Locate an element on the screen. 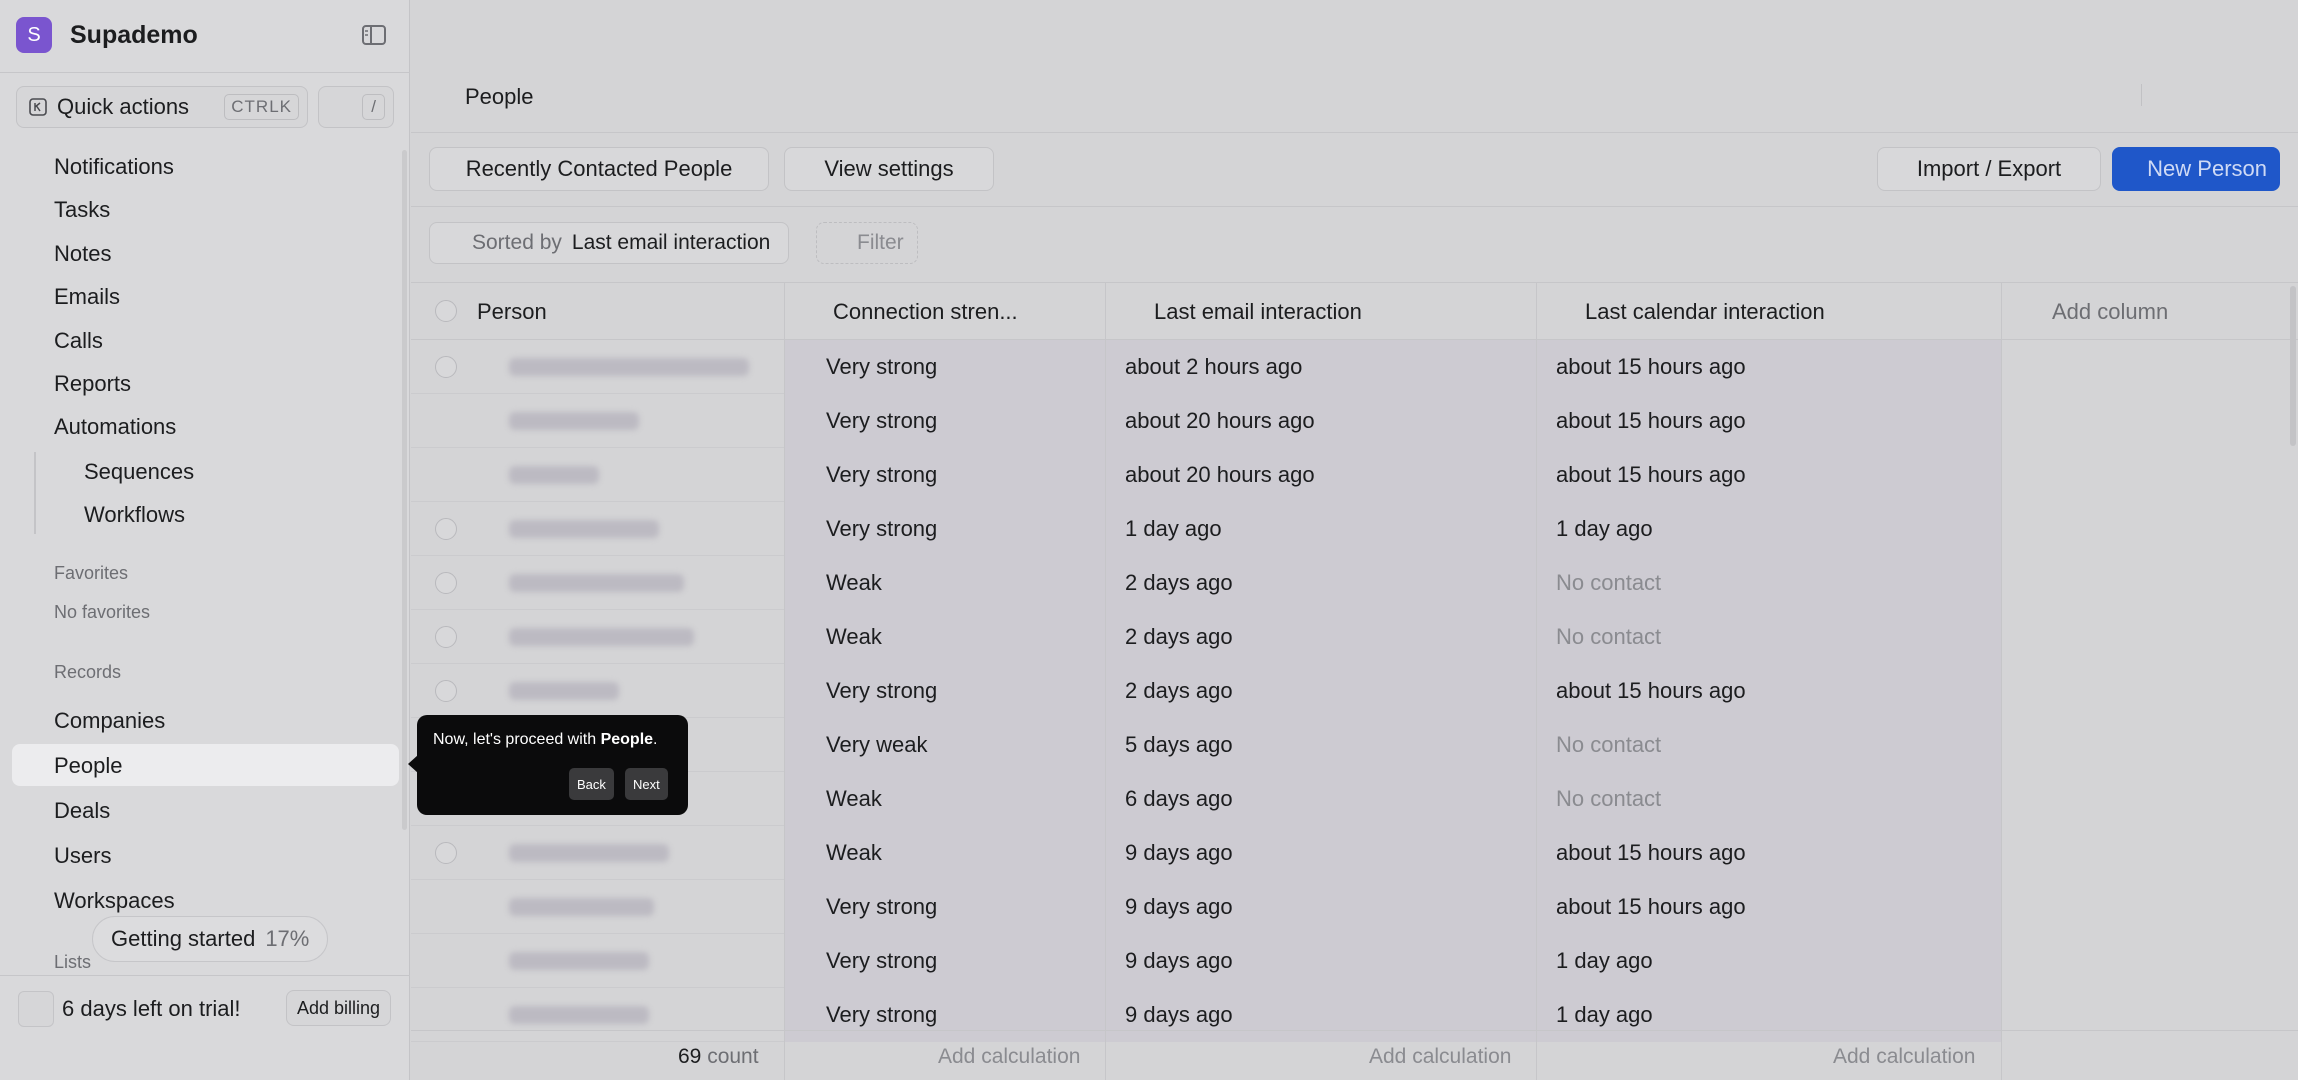  cell-last-email: 5 days ago is located at coordinates (1179, 745).